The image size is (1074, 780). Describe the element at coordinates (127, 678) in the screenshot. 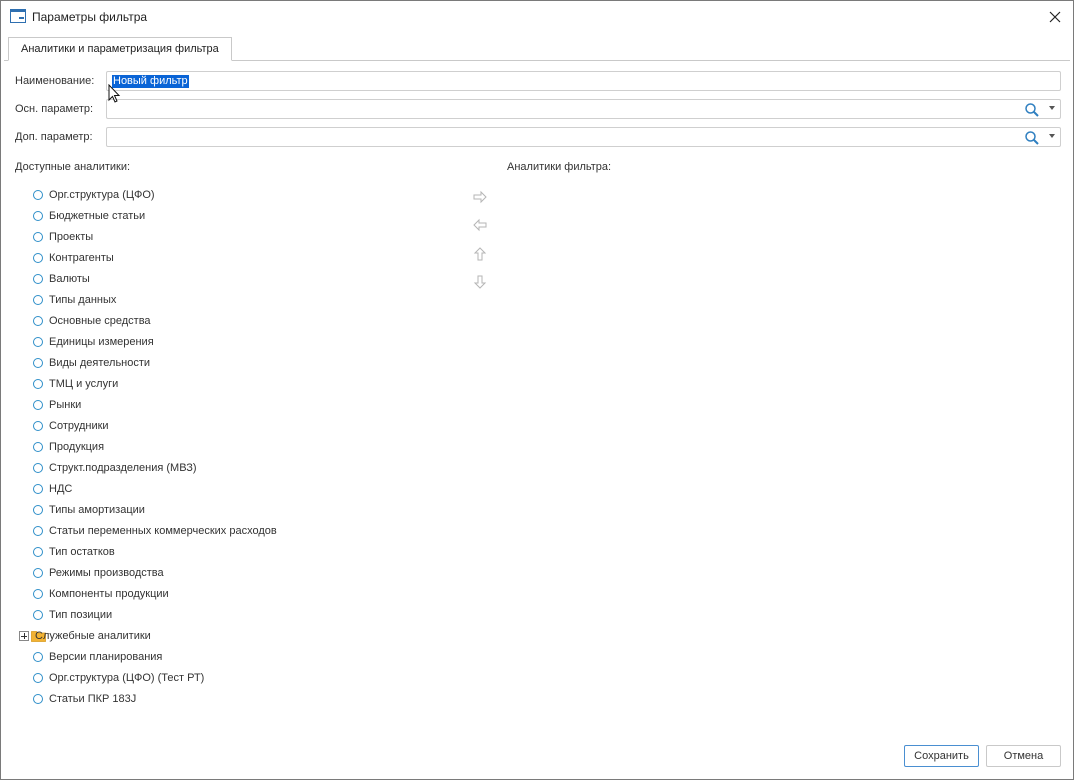

I see `tree-item-label: Орг.структура (ЦФО) (Тест РТ)` at that location.